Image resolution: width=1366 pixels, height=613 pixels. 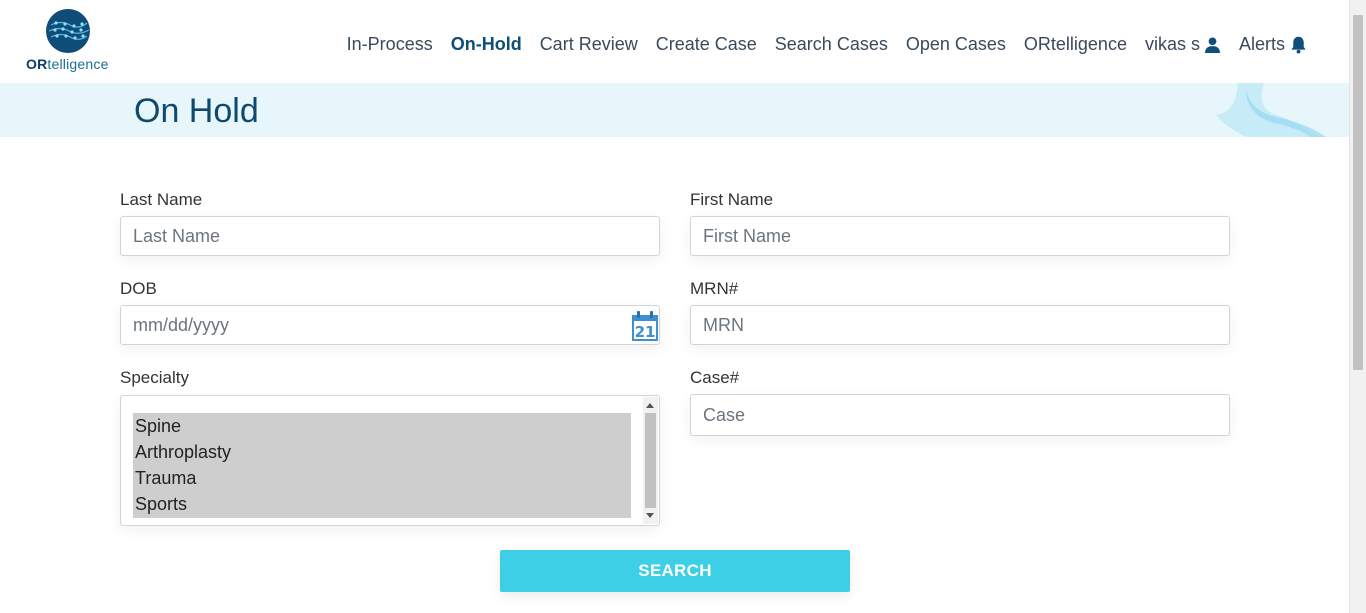 I want to click on specialty-listbox: Spine Arthroplasty Trauma Sports, so click(x=390, y=460).